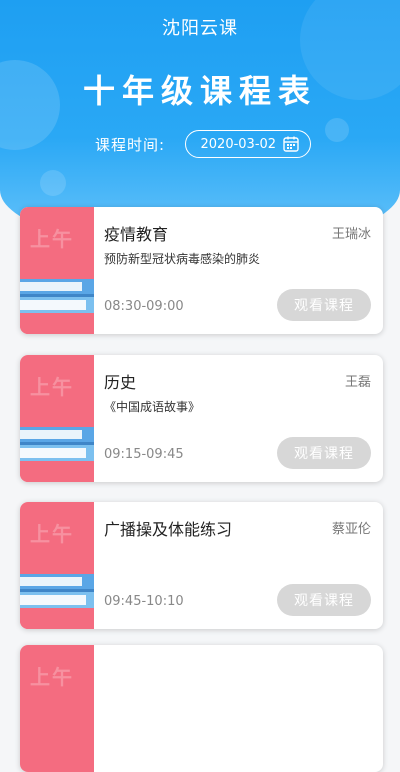 The image size is (400, 772). Describe the element at coordinates (351, 234) in the screenshot. I see `teacher-name: 王瑞冰` at that location.